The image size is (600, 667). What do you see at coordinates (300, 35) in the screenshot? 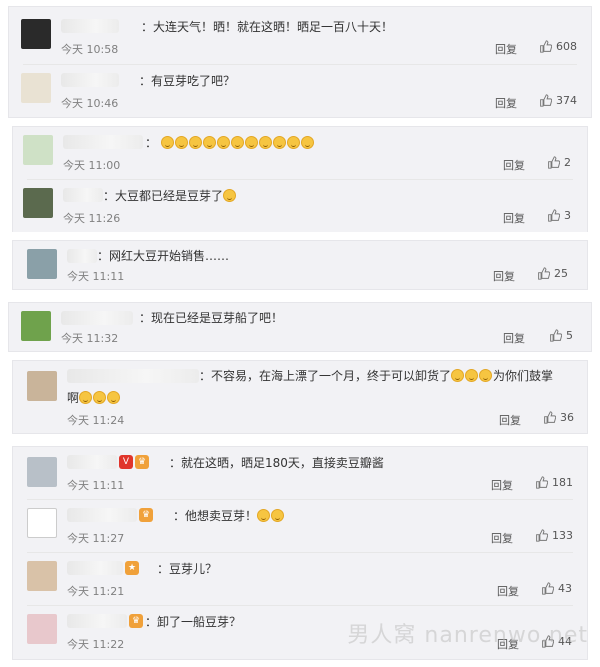
I see `comment-1: ：大连天气！晒！就在这晒！晒足一百八十天！ 今天 10:58 回复 608` at bounding box center [300, 35].